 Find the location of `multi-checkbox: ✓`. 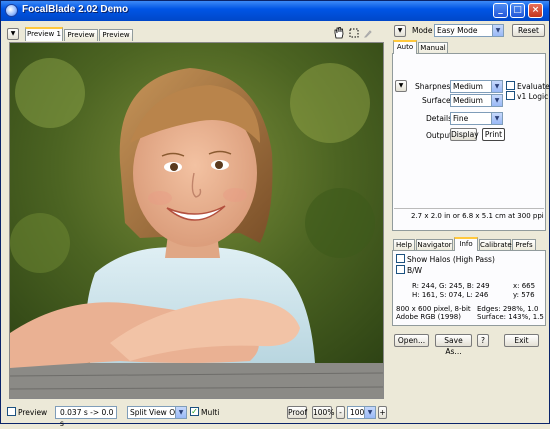

multi-checkbox: ✓ is located at coordinates (194, 411).